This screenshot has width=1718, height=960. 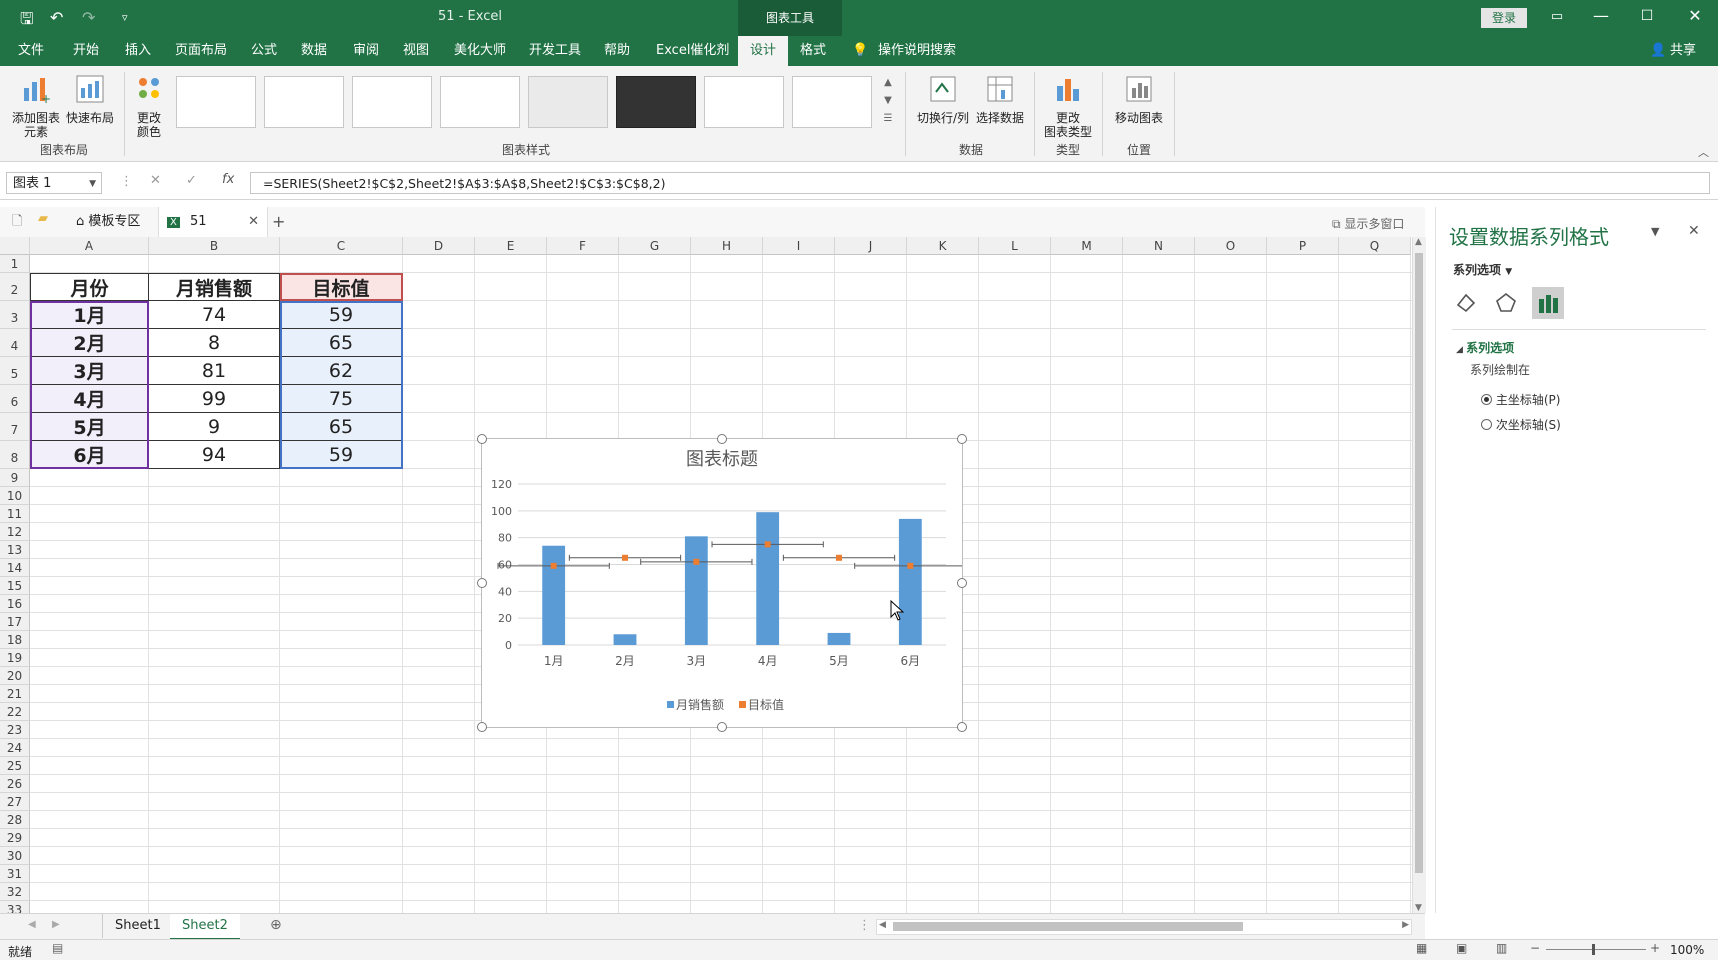 I want to click on row-header-25: 25, so click(x=15, y=766).